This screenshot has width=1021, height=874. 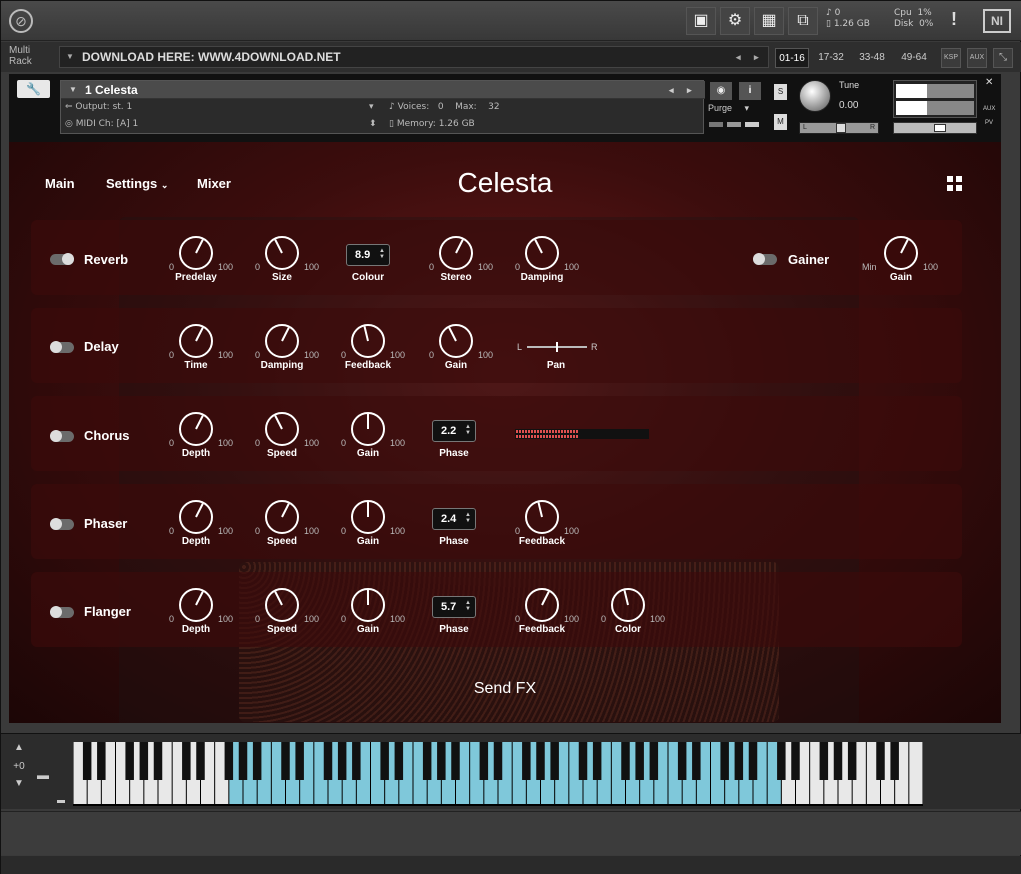 What do you see at coordinates (765, 259) in the screenshot?
I see `gainer-toggle` at bounding box center [765, 259].